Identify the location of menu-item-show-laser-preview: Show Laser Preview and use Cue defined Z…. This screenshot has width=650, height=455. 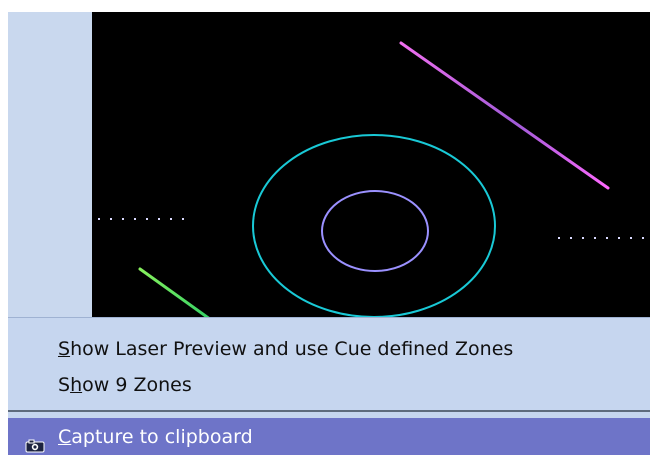
(329, 349).